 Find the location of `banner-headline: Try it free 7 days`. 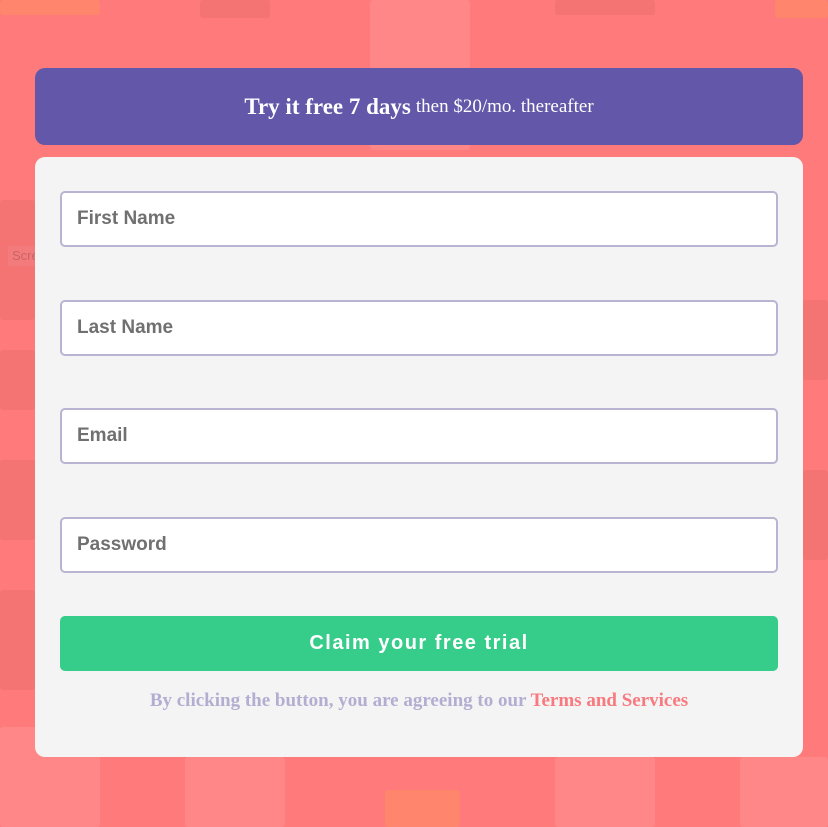

banner-headline: Try it free 7 days is located at coordinates (327, 106).